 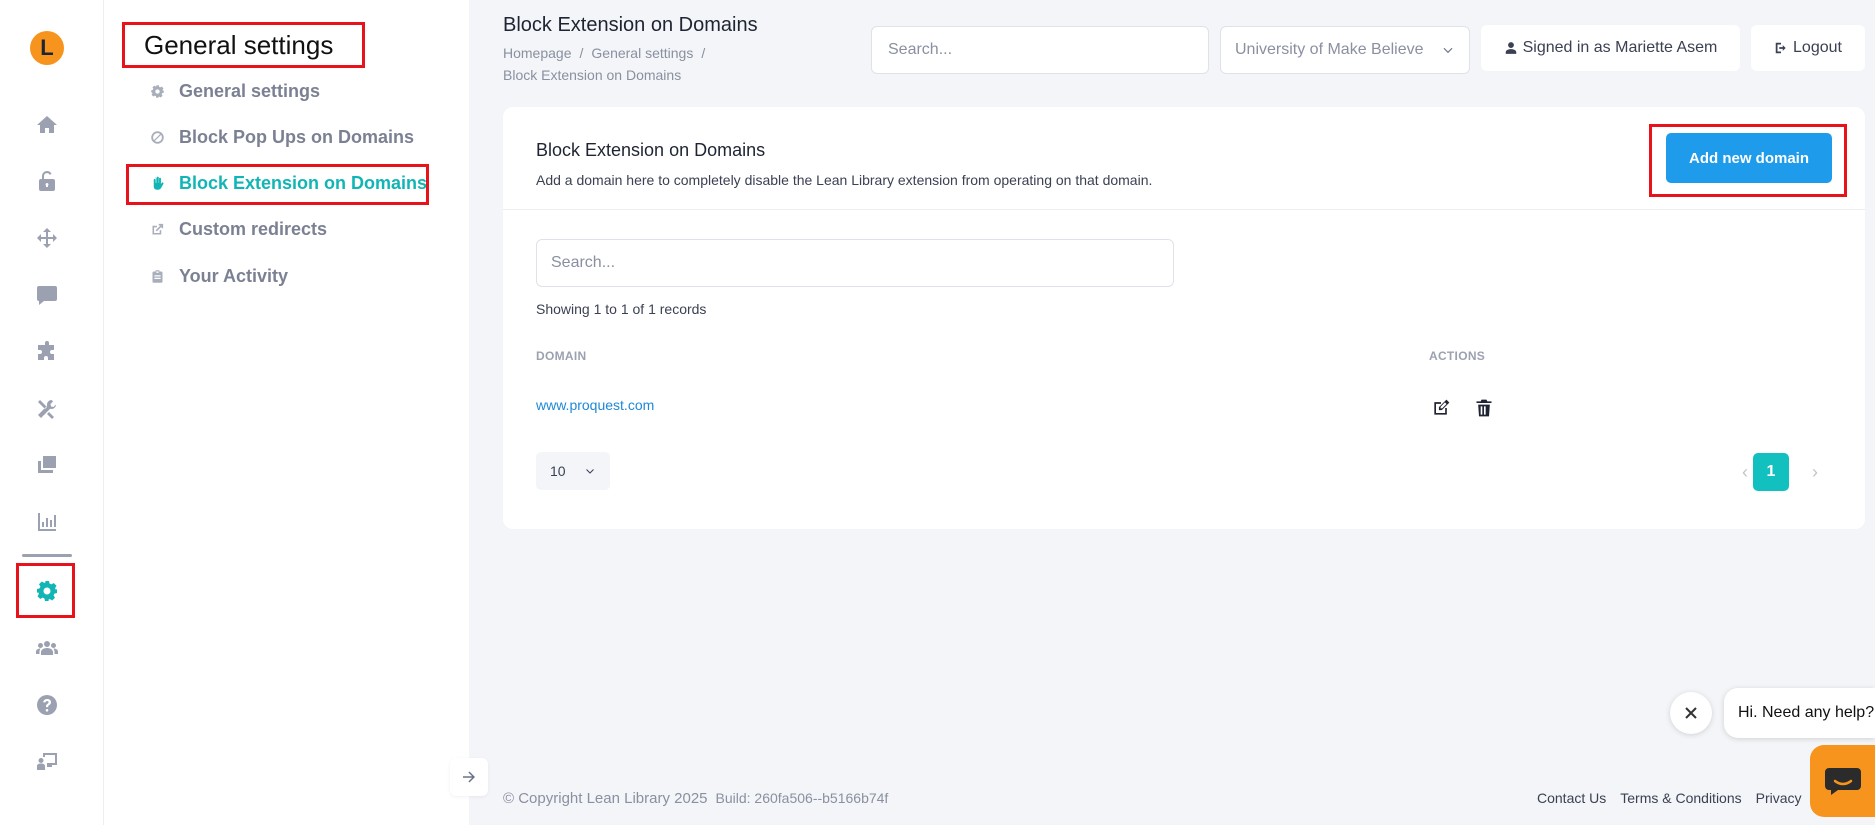 What do you see at coordinates (561, 356) in the screenshot?
I see `column-header-domain: DOMAIN` at bounding box center [561, 356].